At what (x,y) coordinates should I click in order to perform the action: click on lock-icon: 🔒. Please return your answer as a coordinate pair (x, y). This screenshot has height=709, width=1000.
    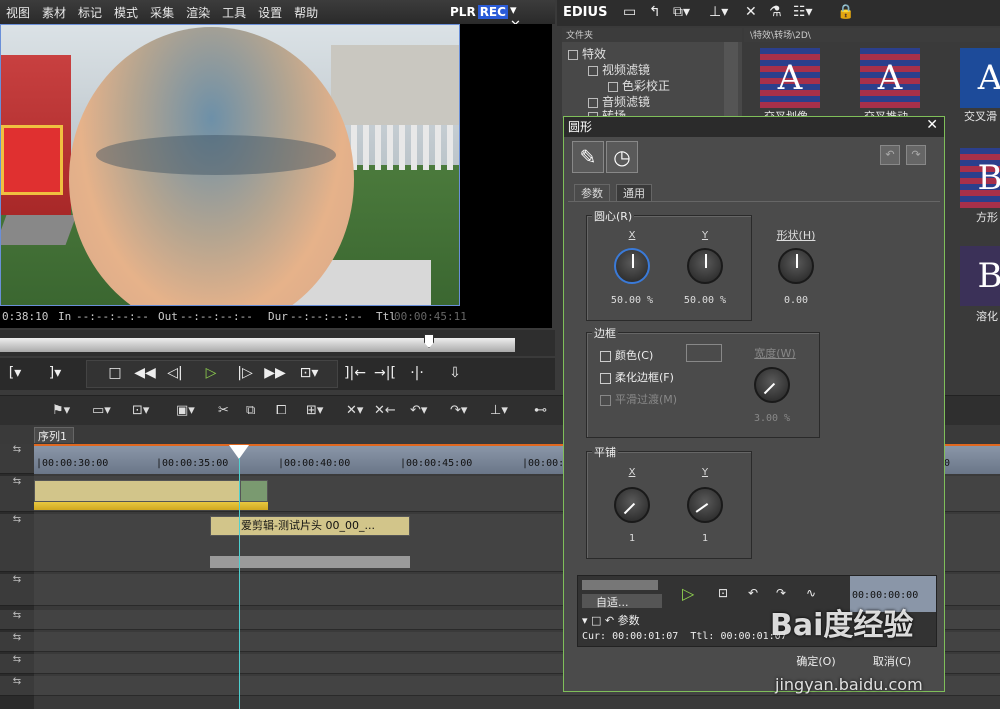
    Looking at the image, I should click on (845, 12).